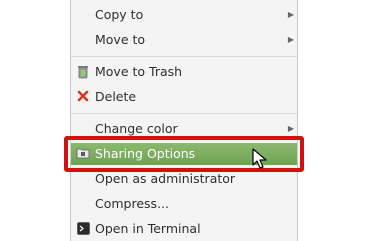 This screenshot has height=241, width=385. What do you see at coordinates (120, 39) in the screenshot?
I see `menu-item-label: Move to` at bounding box center [120, 39].